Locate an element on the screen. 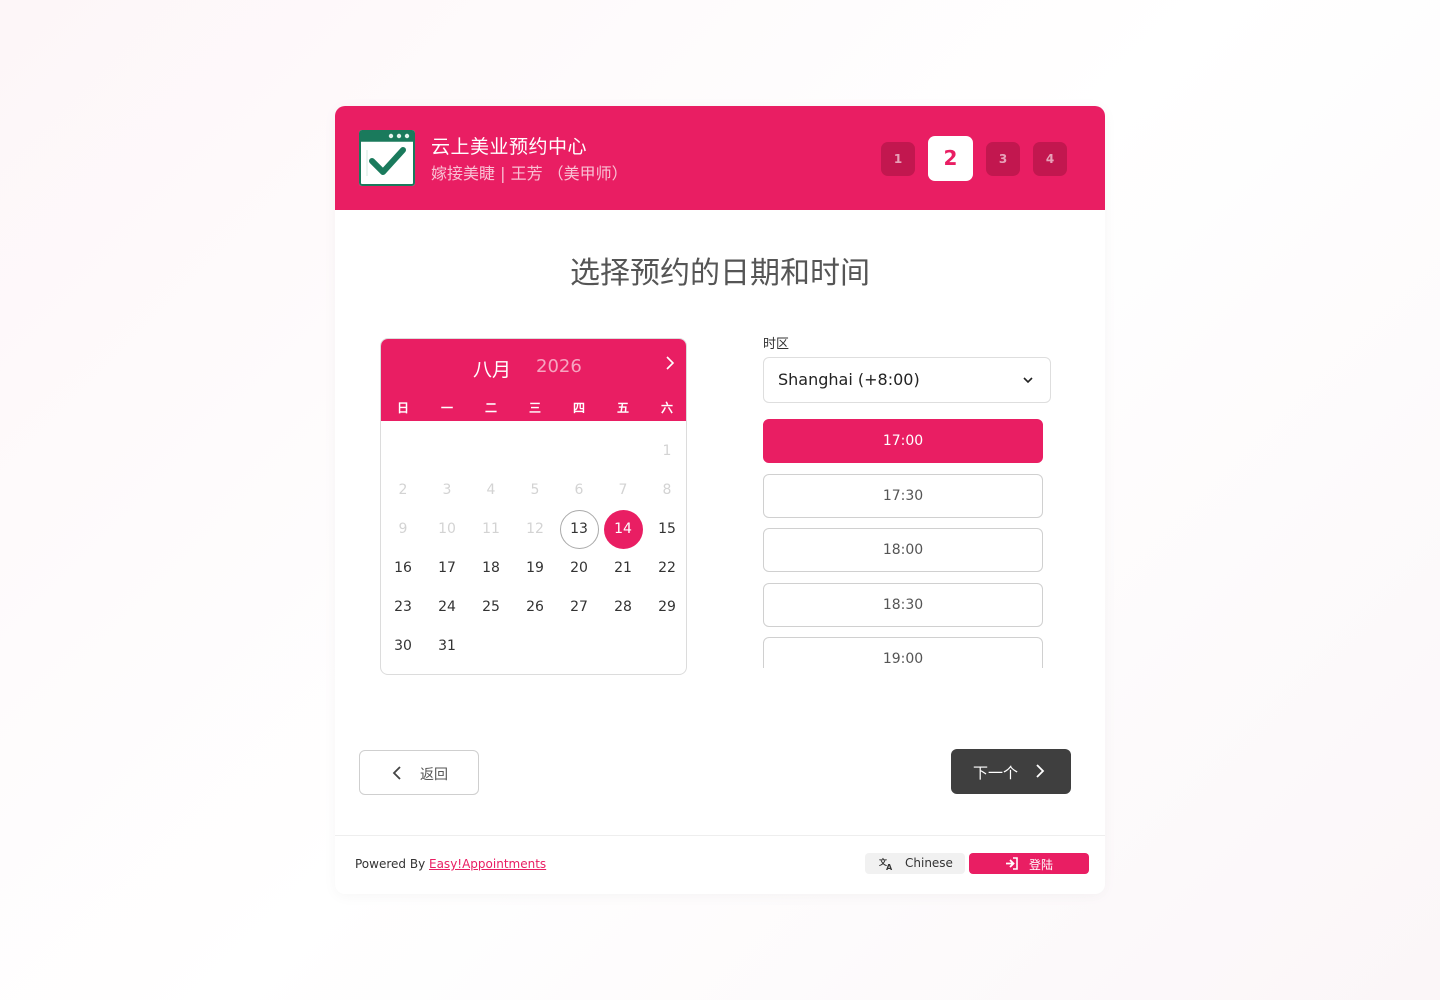  calendar-day: 5 is located at coordinates (535, 489).